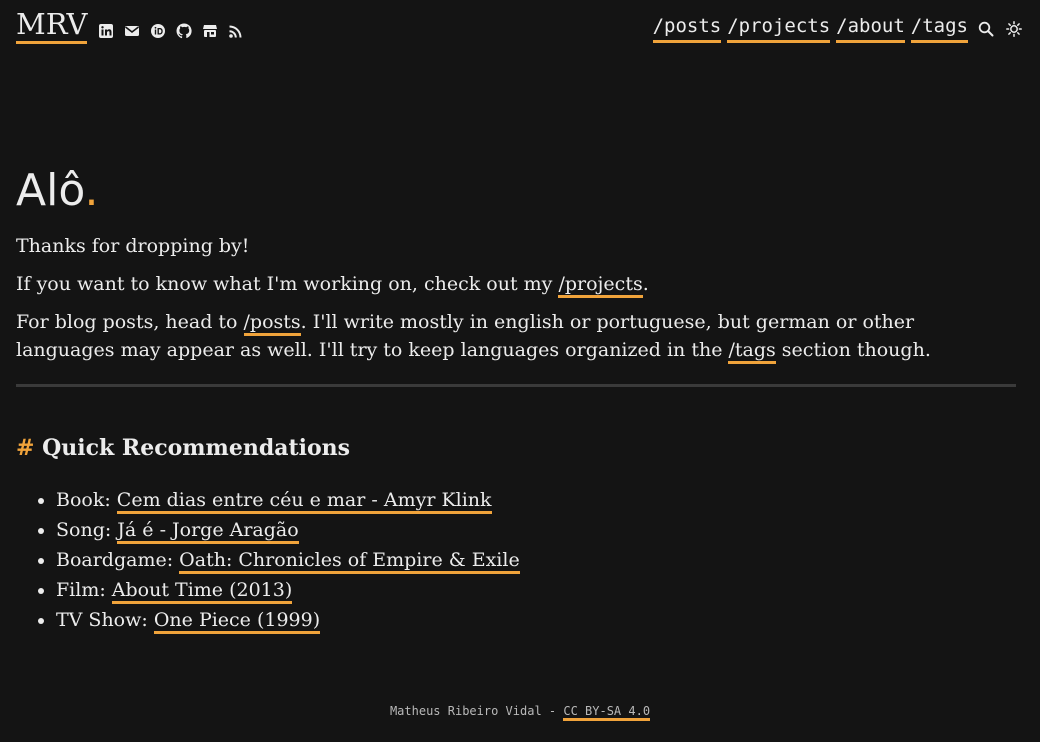  What do you see at coordinates (520, 28) in the screenshot?
I see `site-header: MRV /posts /projects /about /tags` at bounding box center [520, 28].